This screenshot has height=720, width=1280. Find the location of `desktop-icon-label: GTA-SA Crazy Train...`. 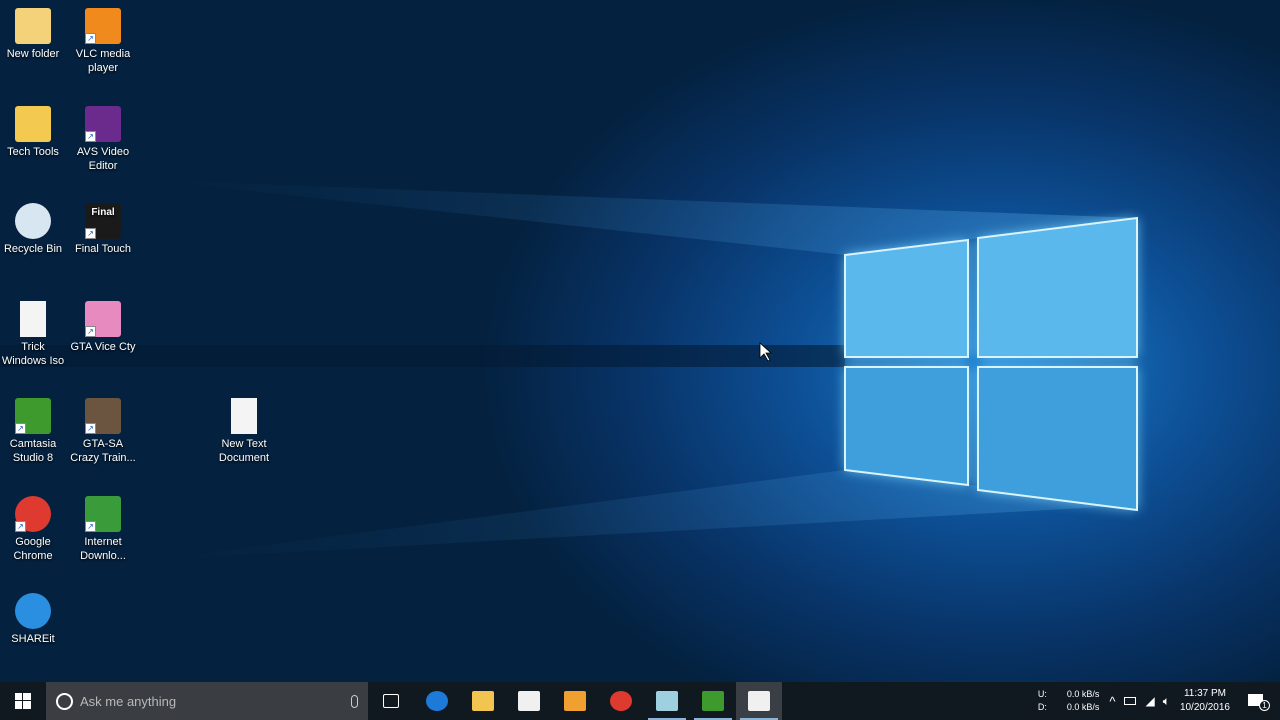

desktop-icon-label: GTA-SA Crazy Train... is located at coordinates (103, 451).